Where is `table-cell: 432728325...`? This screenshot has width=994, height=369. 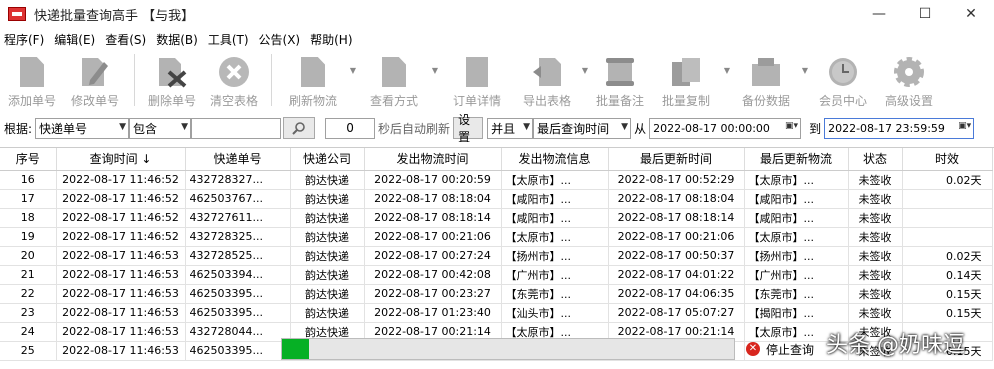
table-cell: 432728325... is located at coordinates (238, 237).